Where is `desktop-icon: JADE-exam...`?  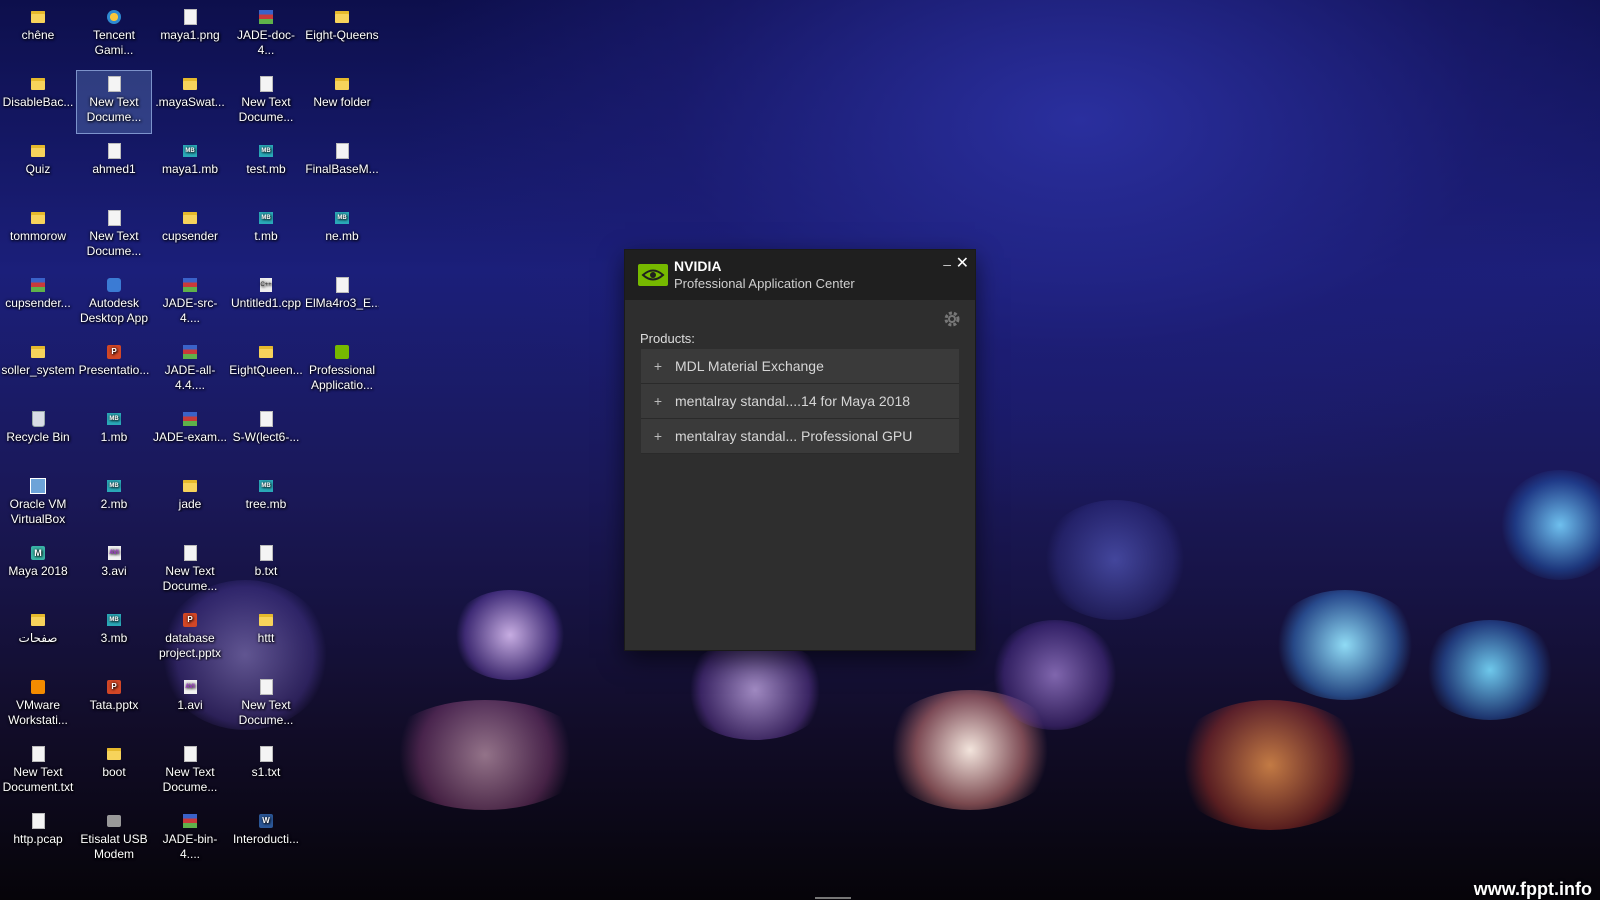
desktop-icon: JADE-exam... is located at coordinates (190, 437).